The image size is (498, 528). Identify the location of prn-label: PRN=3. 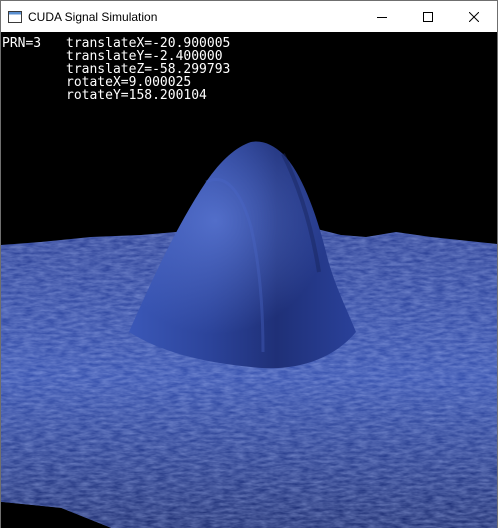
(22, 43).